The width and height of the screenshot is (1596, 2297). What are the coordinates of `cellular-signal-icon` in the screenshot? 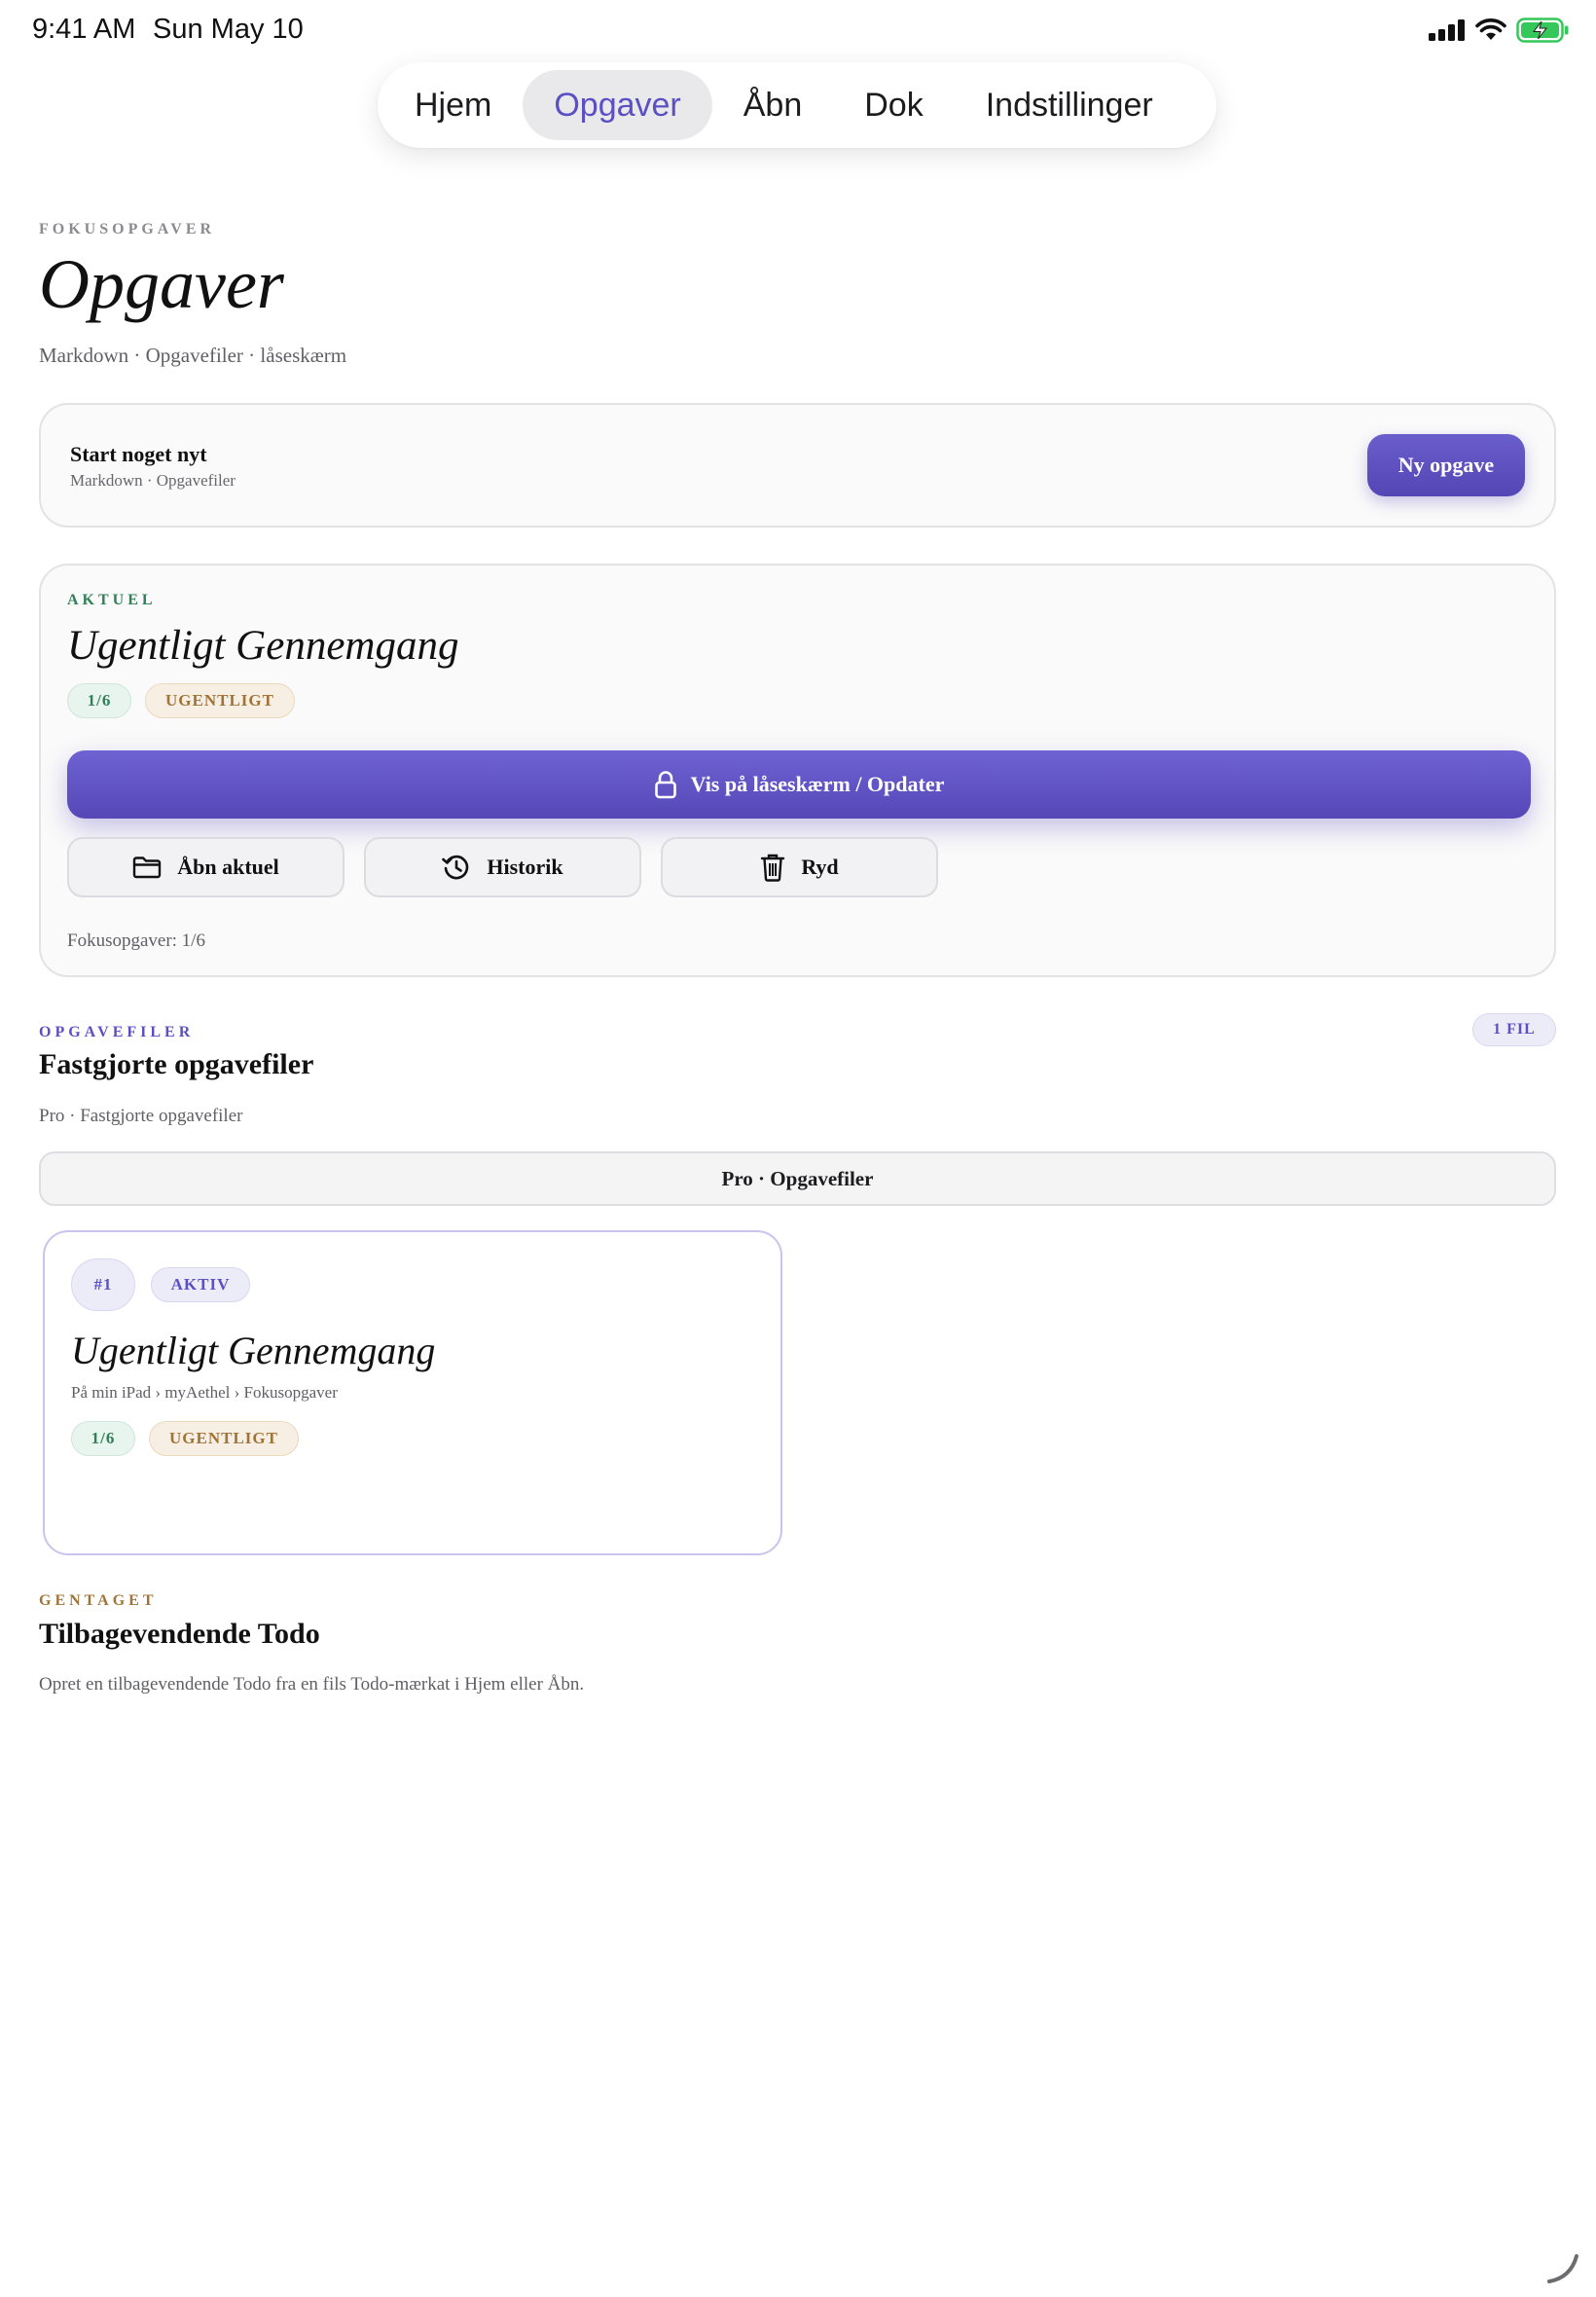 It's located at (1447, 30).